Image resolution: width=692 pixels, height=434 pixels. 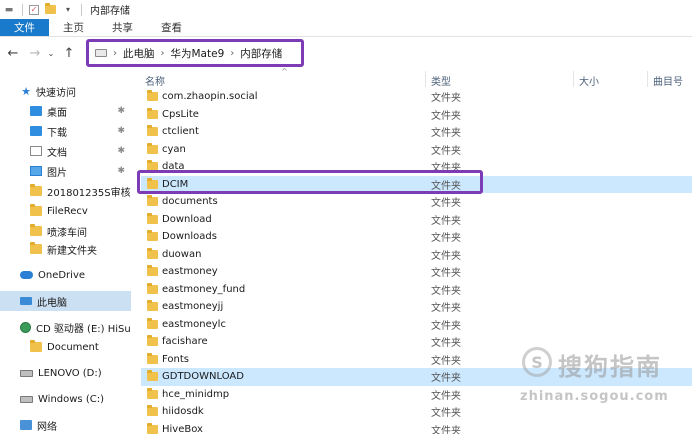 I want to click on sidebar-item-label: 网络, so click(x=47, y=427).